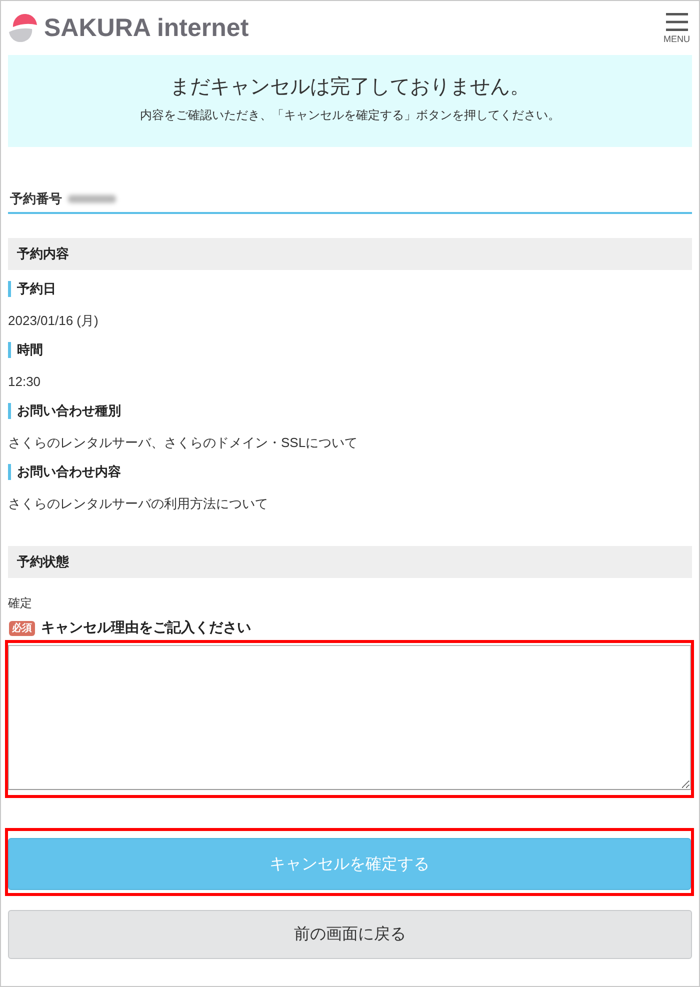  What do you see at coordinates (350, 472) in the screenshot?
I see `field-label: お問い合わせ内容` at bounding box center [350, 472].